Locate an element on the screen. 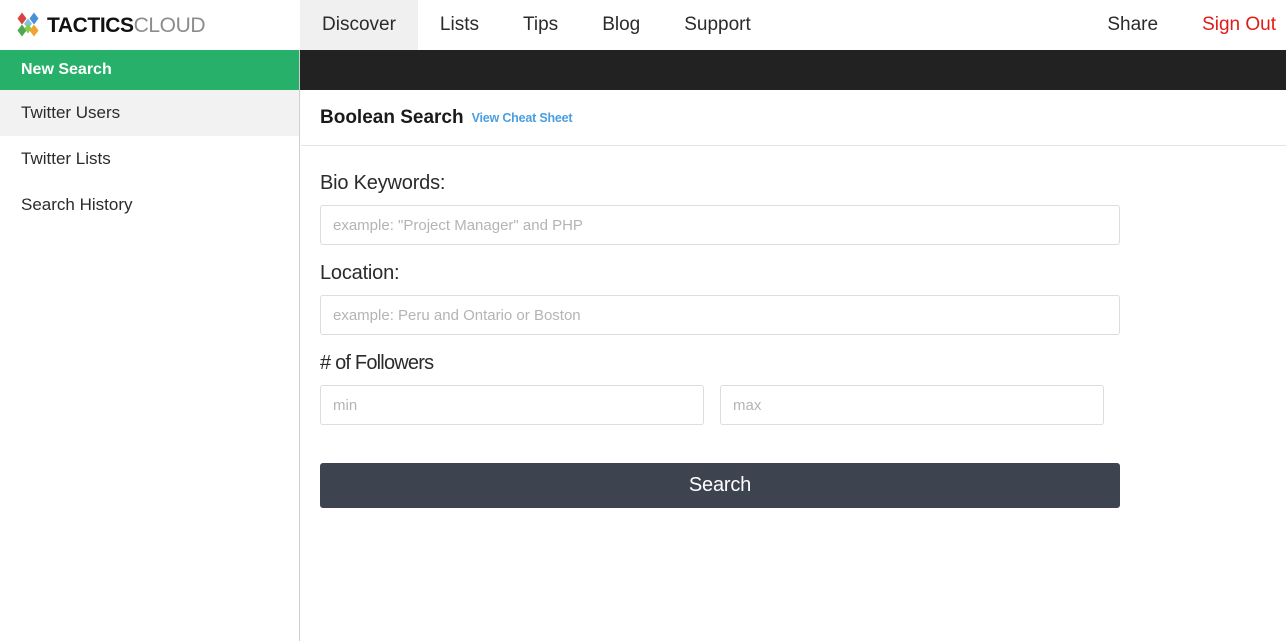 The image size is (1286, 641). sidebar-item-twitter-lists: Twitter Lists is located at coordinates (149, 159).